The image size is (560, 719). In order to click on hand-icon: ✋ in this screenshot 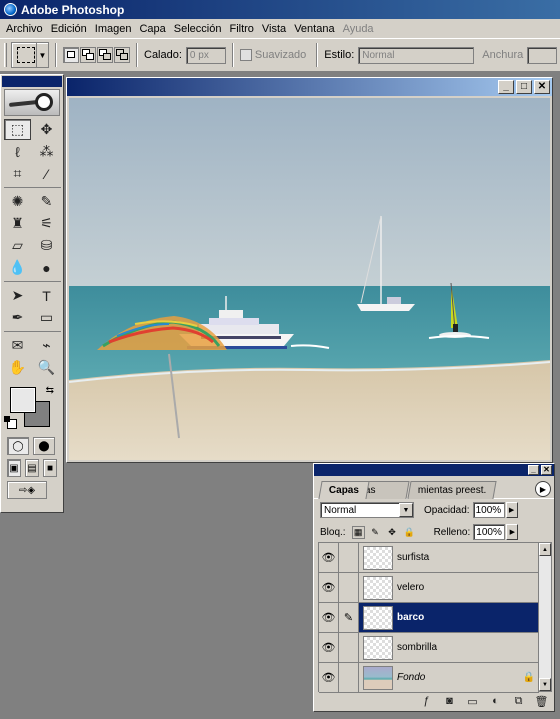, I will do `click(17, 367)`.